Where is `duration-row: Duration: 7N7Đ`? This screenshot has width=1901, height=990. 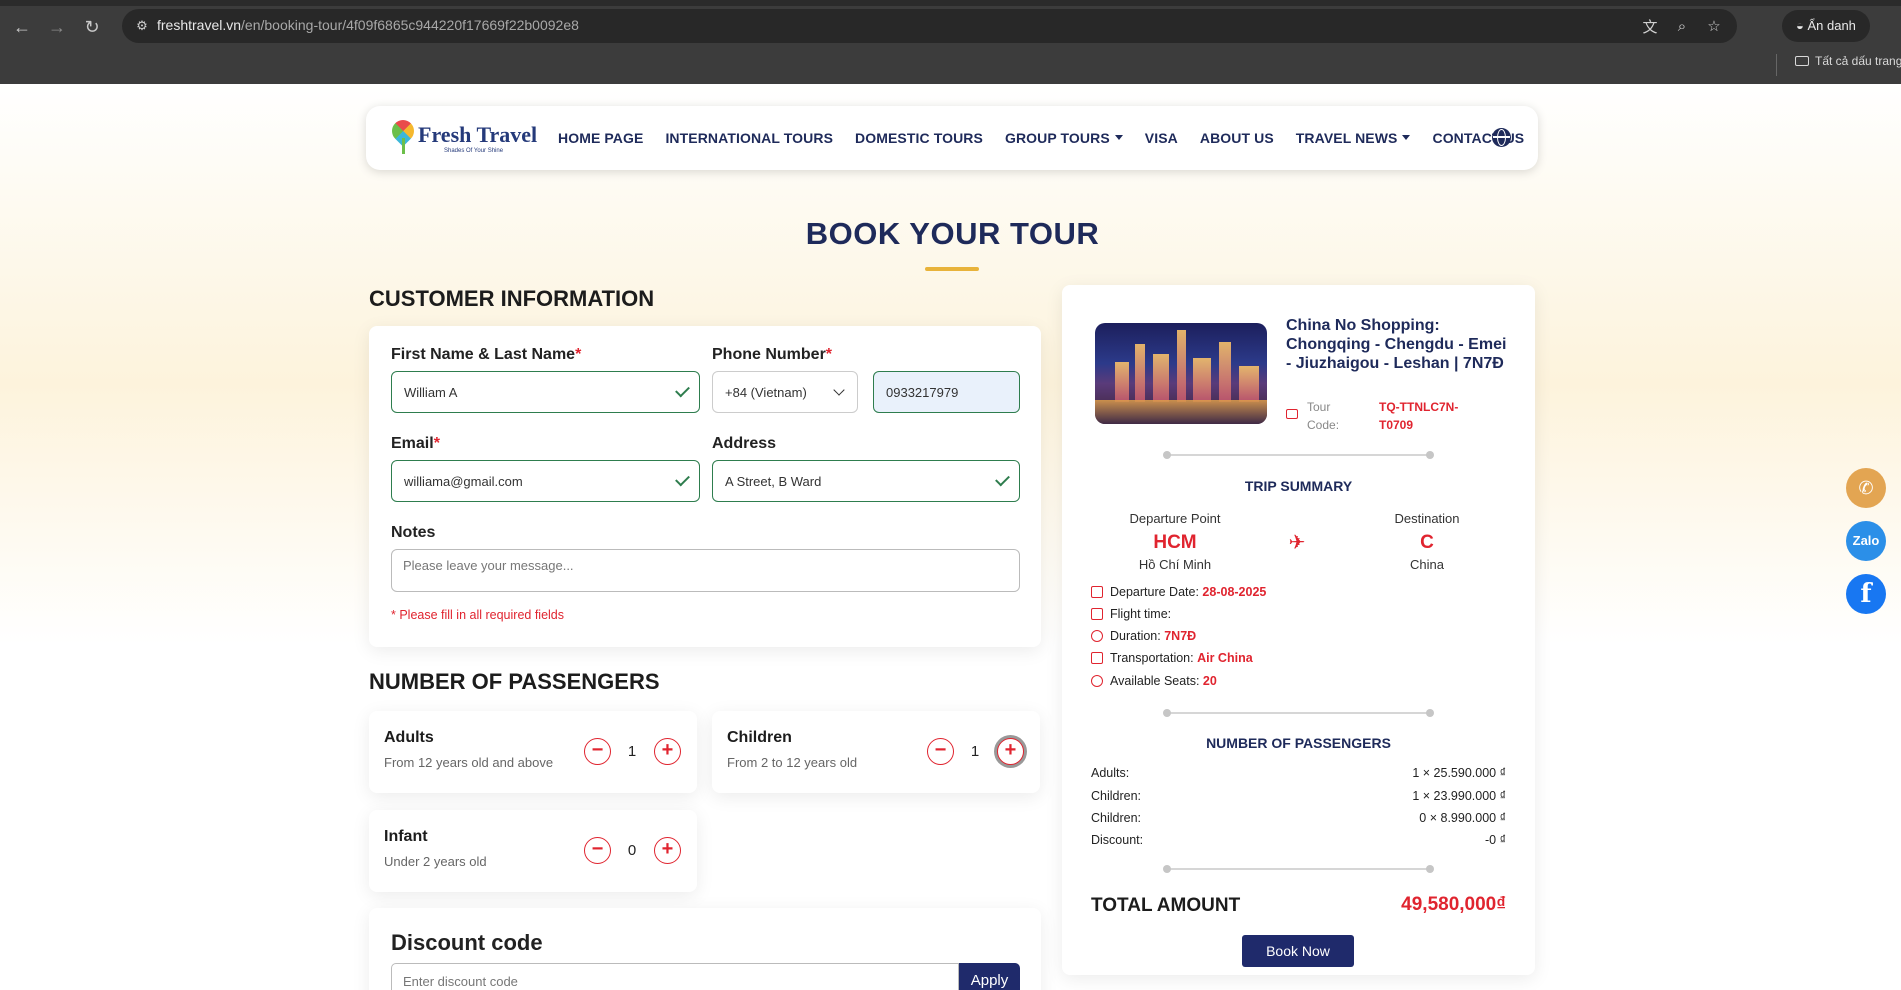
duration-row: Duration: 7N7Đ is located at coordinates (1143, 638).